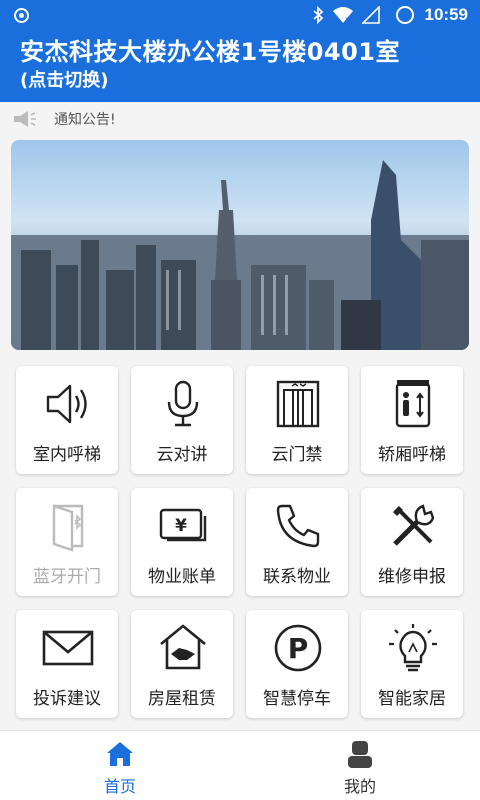 The width and height of the screenshot is (480, 800). What do you see at coordinates (67, 699) in the screenshot?
I see `tile-label: 投诉建议` at bounding box center [67, 699].